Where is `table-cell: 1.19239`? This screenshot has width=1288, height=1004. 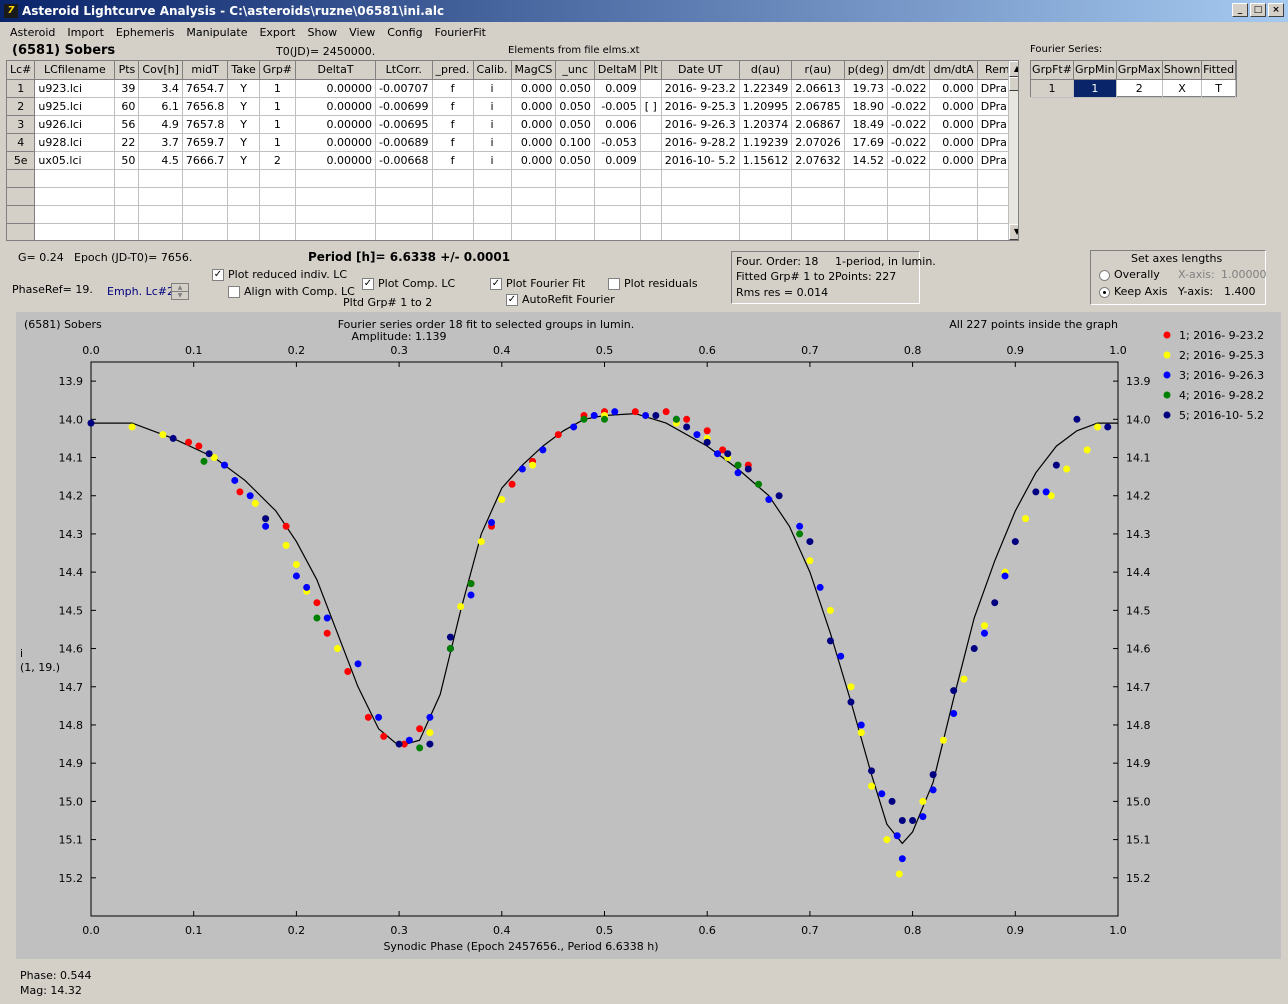
table-cell: 1.19239 is located at coordinates (766, 142).